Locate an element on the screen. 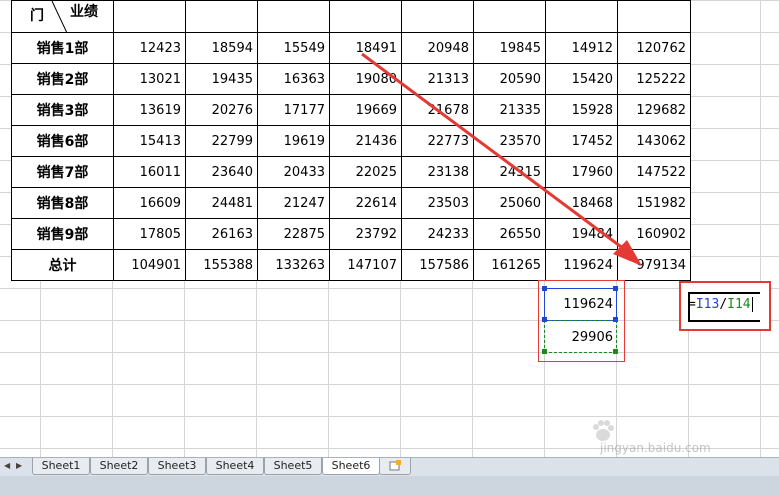 This screenshot has height=496, width=779. row-label: 销售9部 is located at coordinates (62, 234).